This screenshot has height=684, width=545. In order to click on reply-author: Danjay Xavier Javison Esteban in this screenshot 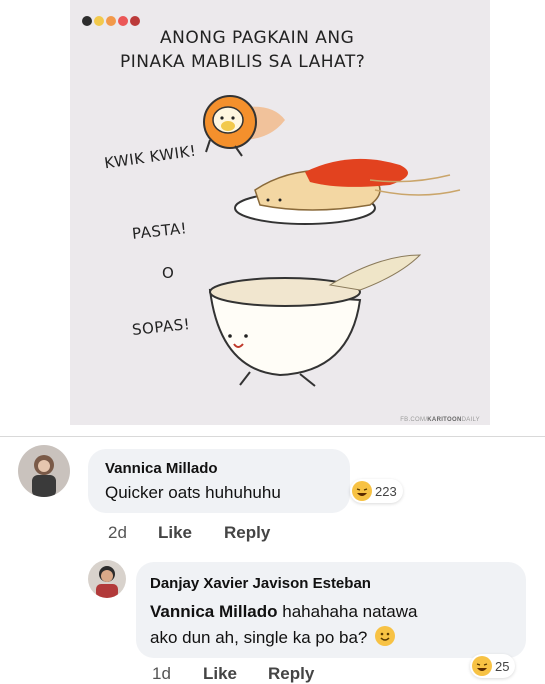, I will do `click(260, 583)`.